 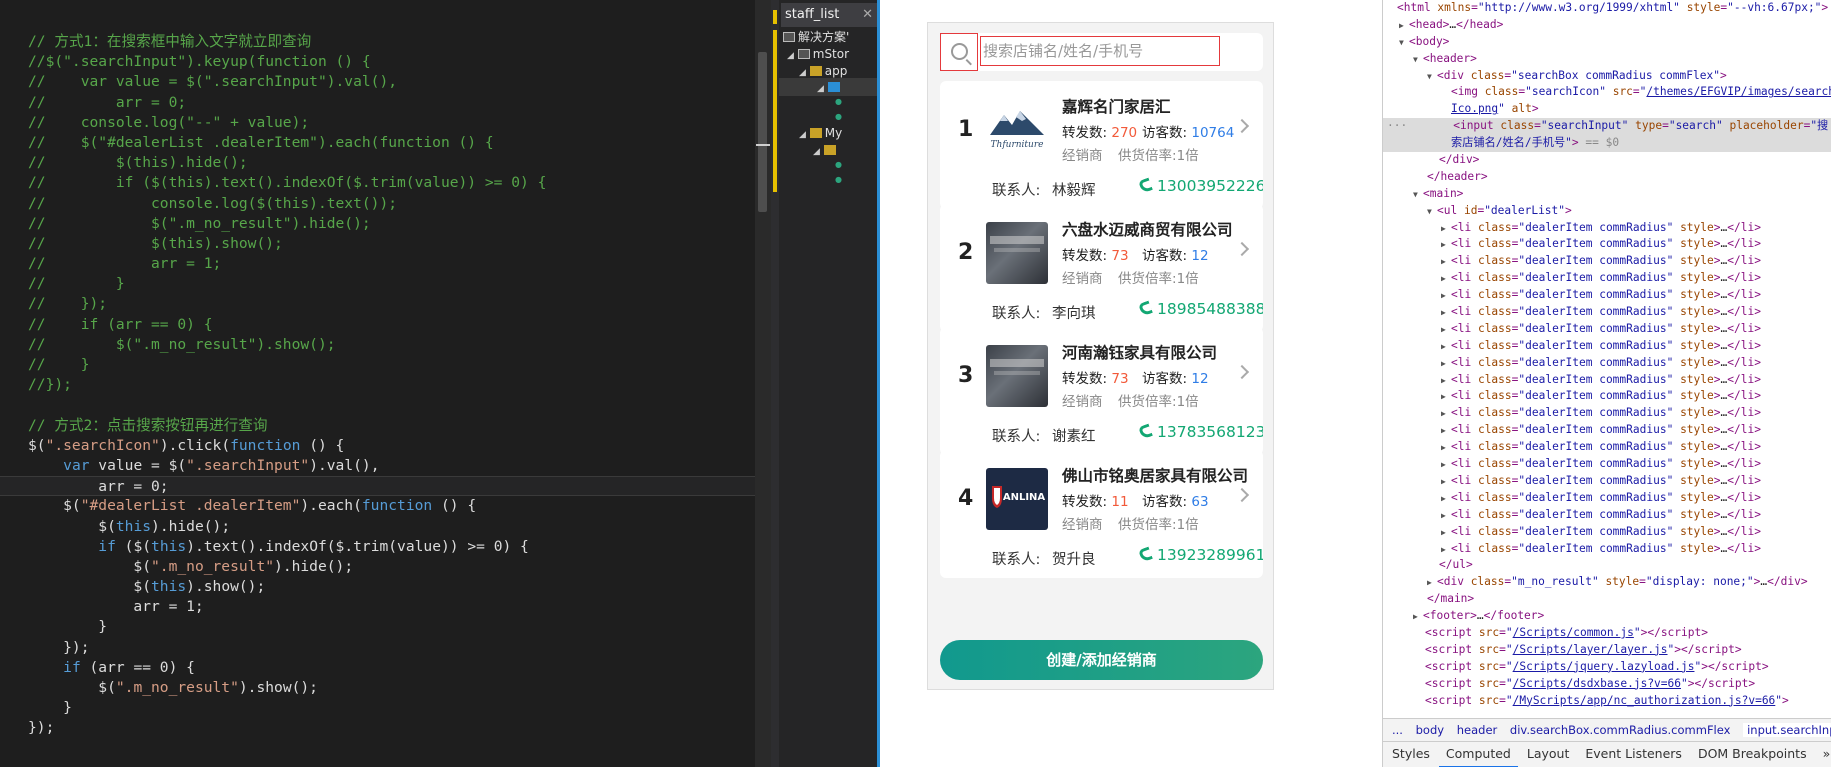 I want to click on breadcrumb-item: header, so click(x=1477, y=730).